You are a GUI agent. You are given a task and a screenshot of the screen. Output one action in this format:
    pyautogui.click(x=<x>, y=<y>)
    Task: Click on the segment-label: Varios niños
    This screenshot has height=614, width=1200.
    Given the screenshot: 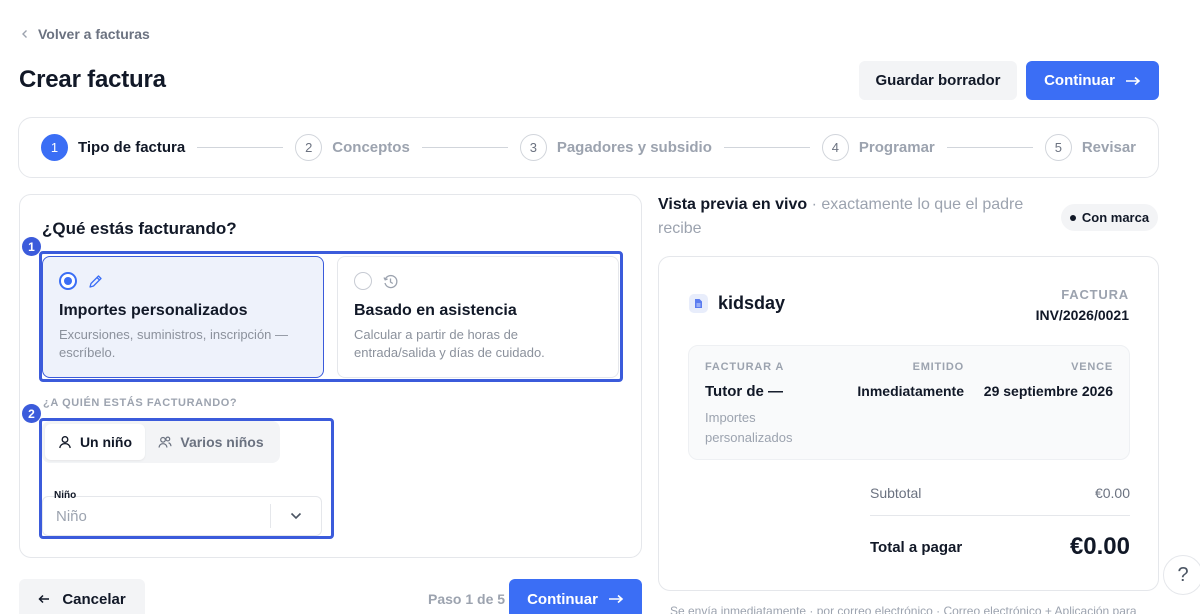 What is the action you would take?
    pyautogui.click(x=222, y=442)
    